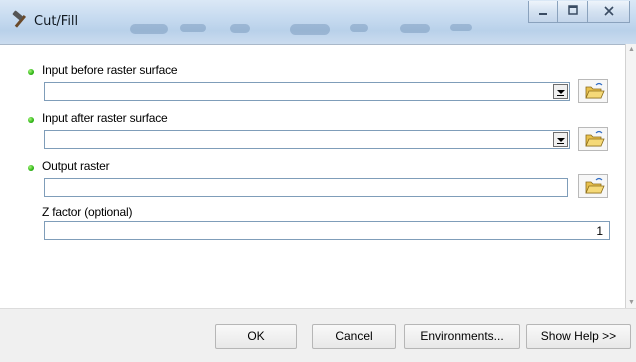 This screenshot has width=636, height=362. I want to click on title-bar-background-blur, so click(320, 30).